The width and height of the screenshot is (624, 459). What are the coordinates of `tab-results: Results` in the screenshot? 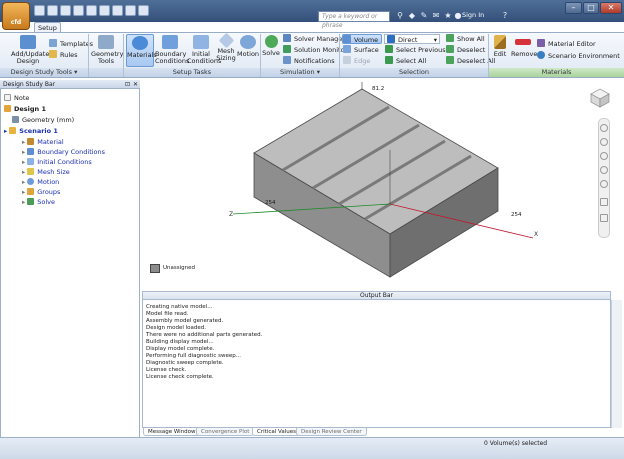 It's located at (72, 27).